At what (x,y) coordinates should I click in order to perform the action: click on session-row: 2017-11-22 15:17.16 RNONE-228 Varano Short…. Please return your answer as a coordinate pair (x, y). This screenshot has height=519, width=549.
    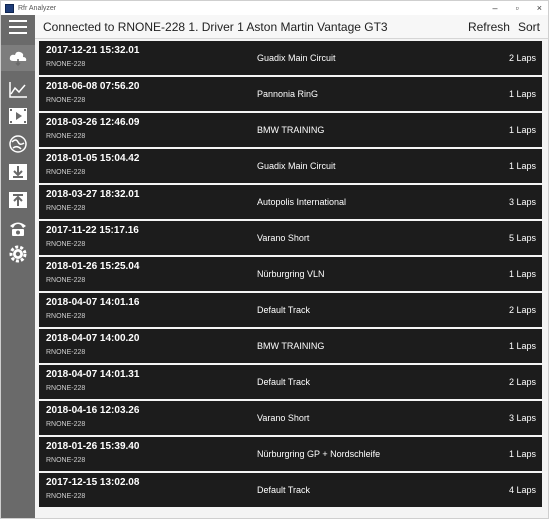
    Looking at the image, I should click on (290, 238).